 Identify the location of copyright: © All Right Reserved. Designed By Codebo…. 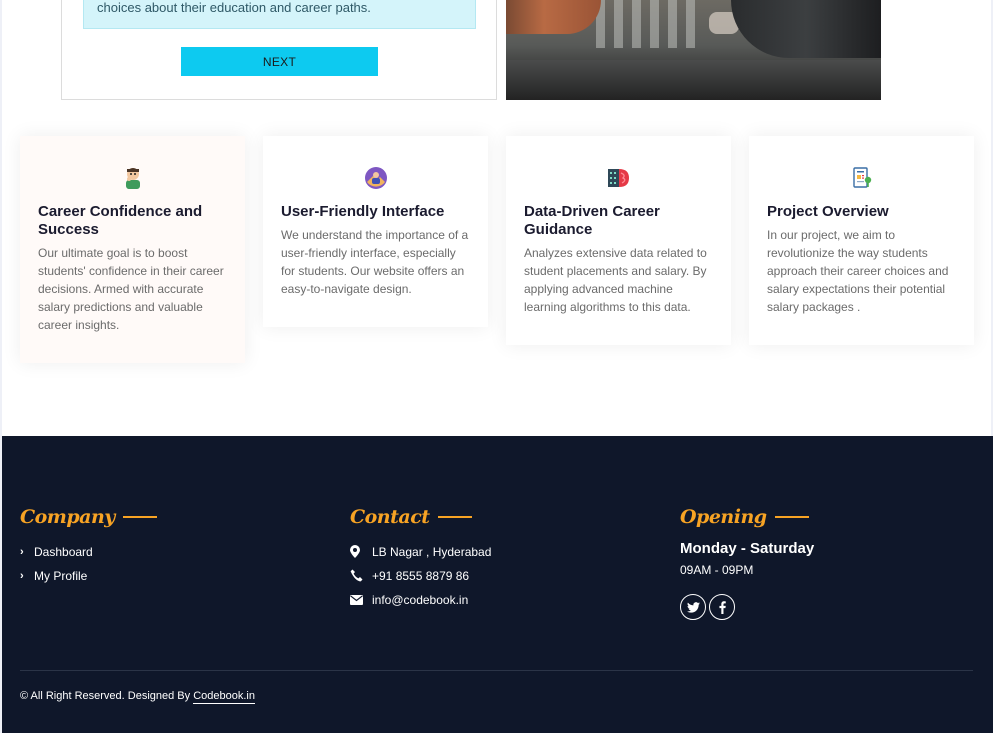
(137, 697).